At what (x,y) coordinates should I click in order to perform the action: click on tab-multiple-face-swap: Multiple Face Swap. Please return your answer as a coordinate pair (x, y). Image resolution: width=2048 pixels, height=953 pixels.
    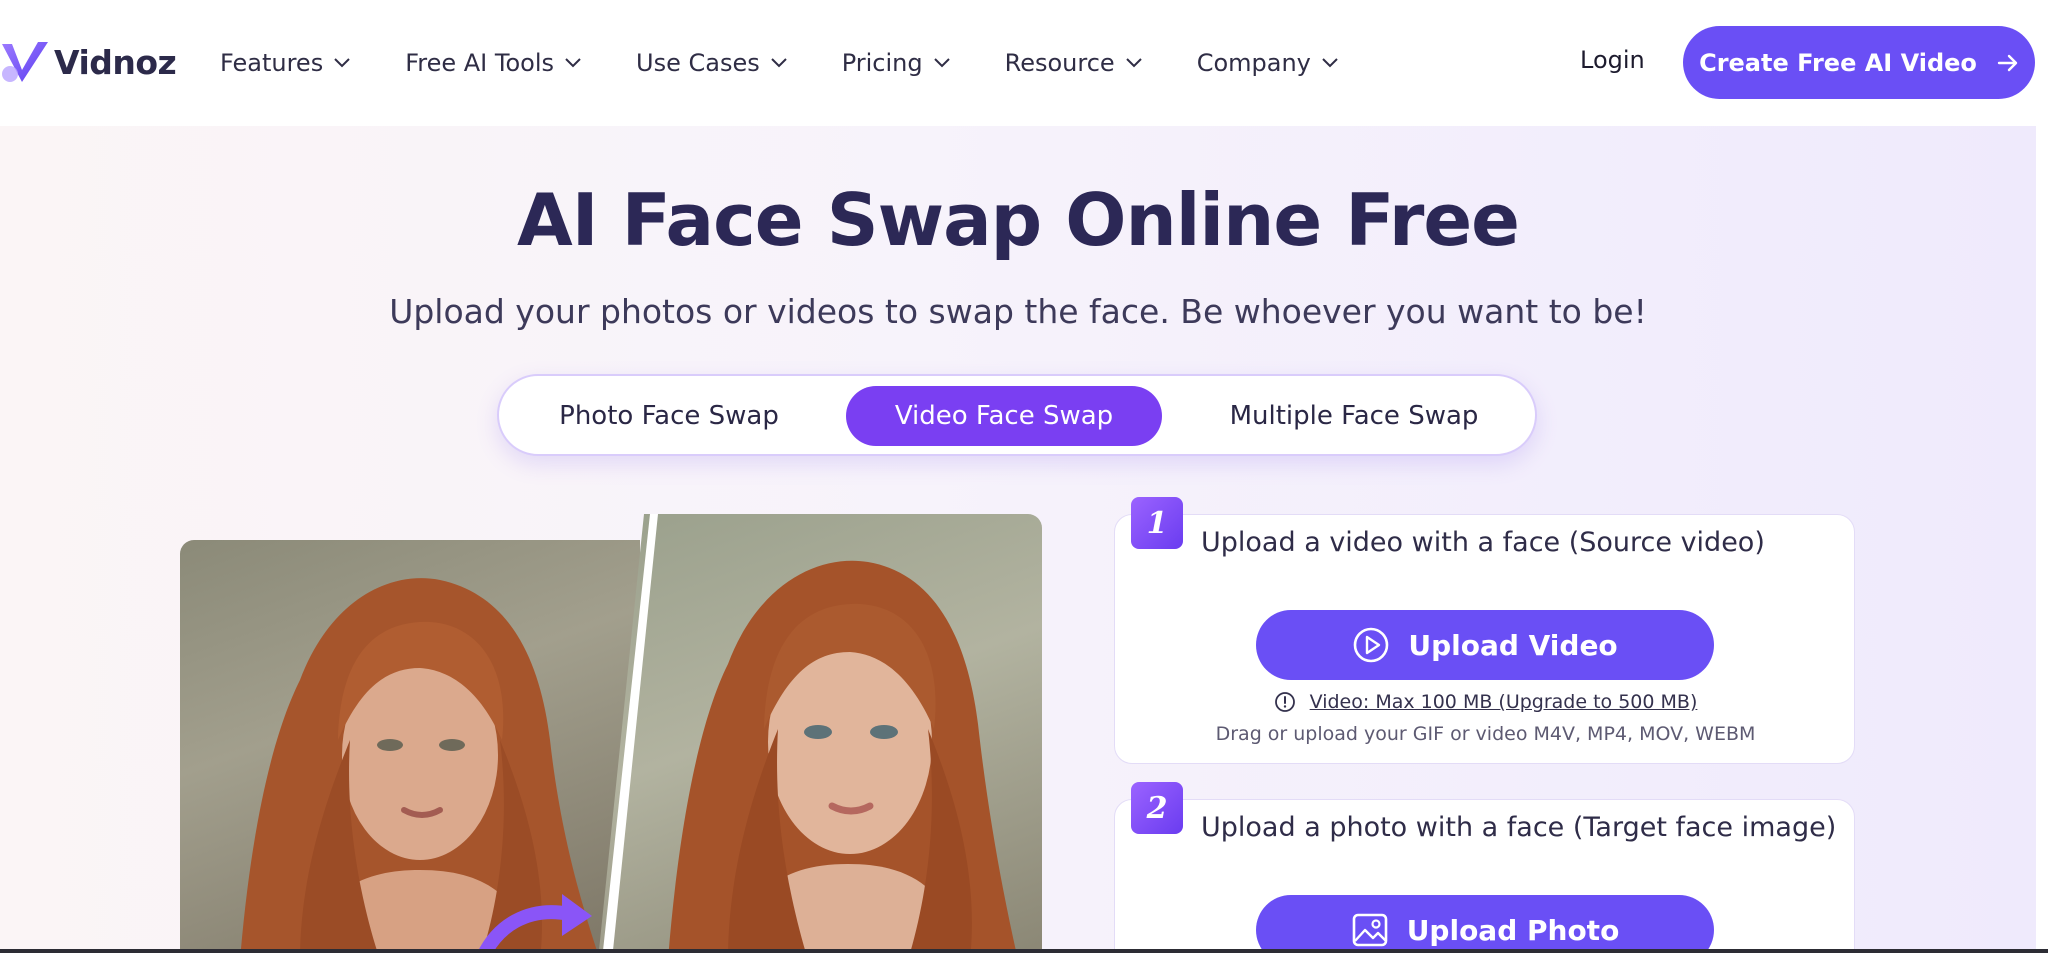
    Looking at the image, I should click on (1354, 416).